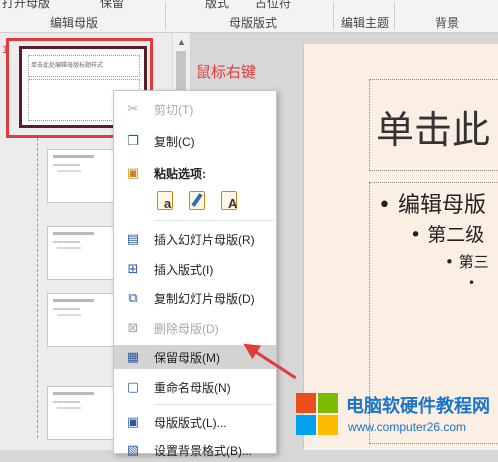 The image size is (498, 462). I want to click on menu-item-rename-master: ▢ 重命名母版(N), so click(195, 387).